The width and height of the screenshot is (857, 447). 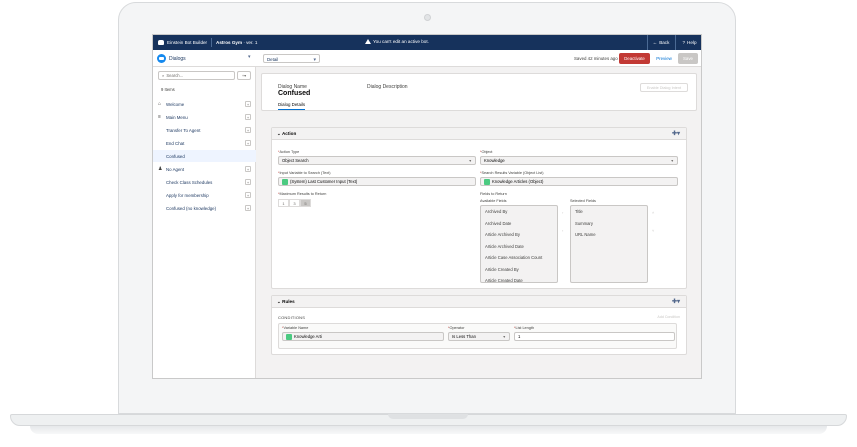 What do you see at coordinates (562, 230) in the screenshot?
I see `move-left-icon: ‹` at bounding box center [562, 230].